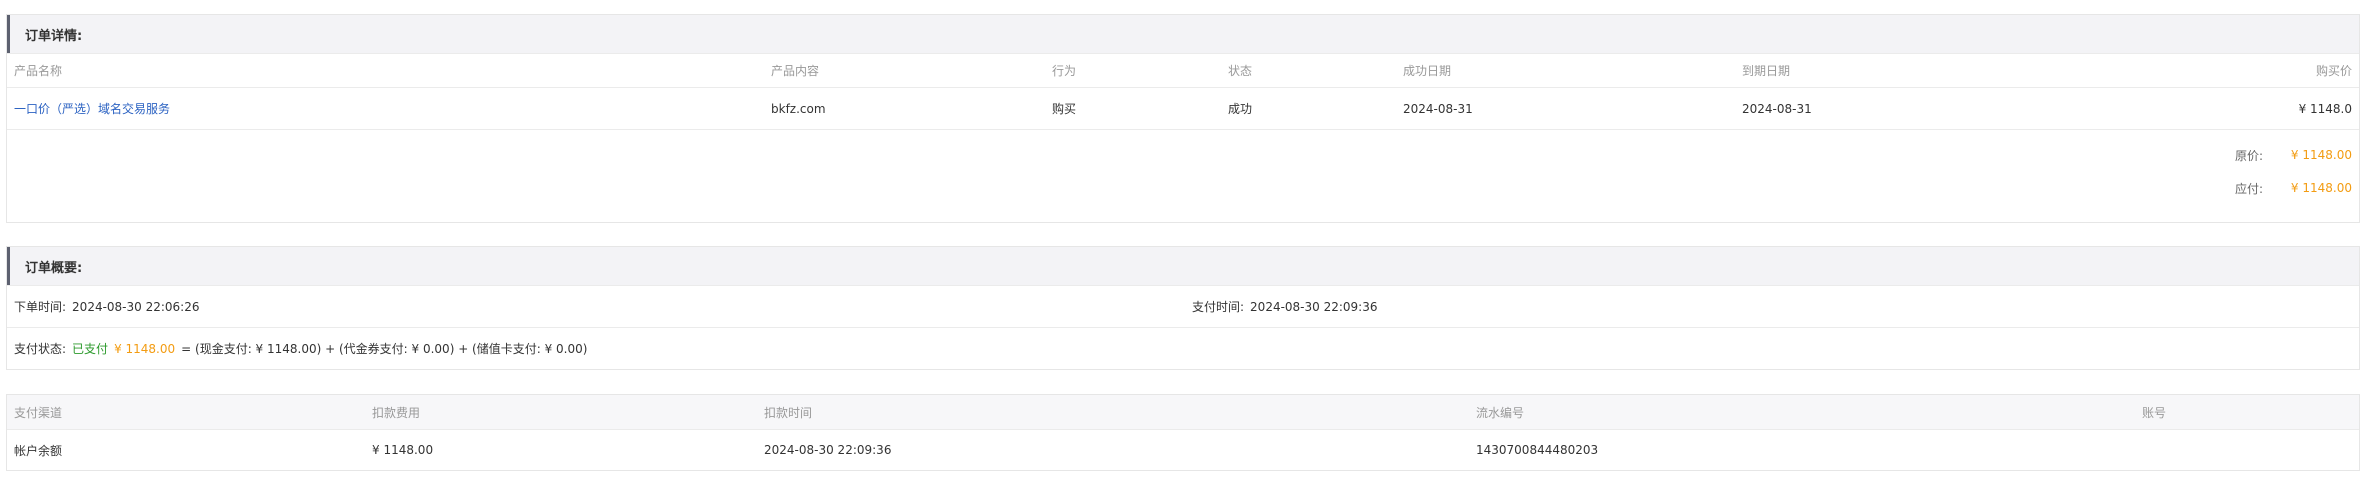 This screenshot has width=2370, height=486. Describe the element at coordinates (1240, 71) in the screenshot. I see `header-status: 状态` at that location.